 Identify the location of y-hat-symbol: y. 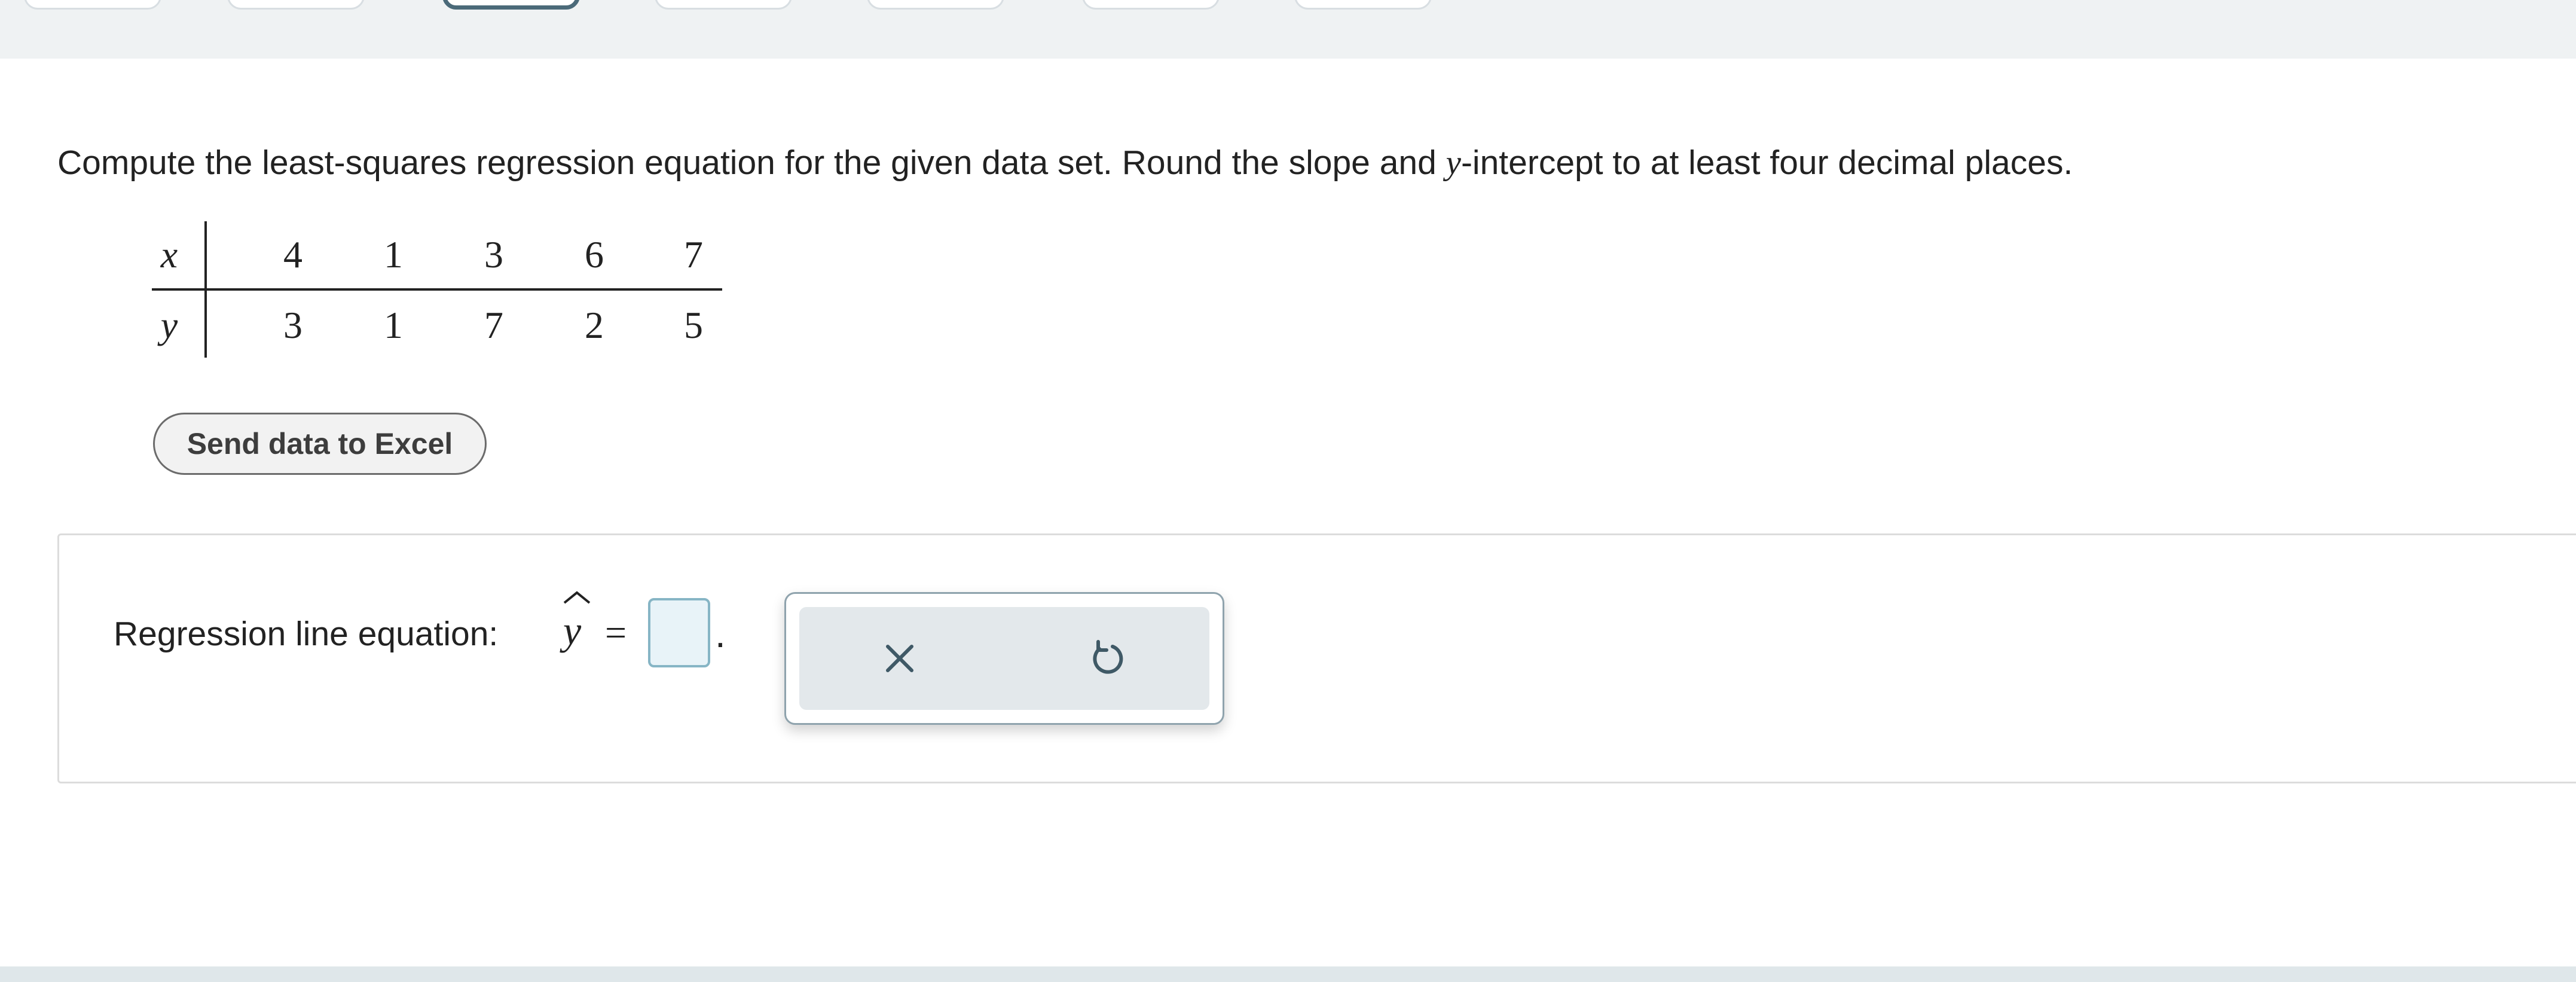
(577, 625).